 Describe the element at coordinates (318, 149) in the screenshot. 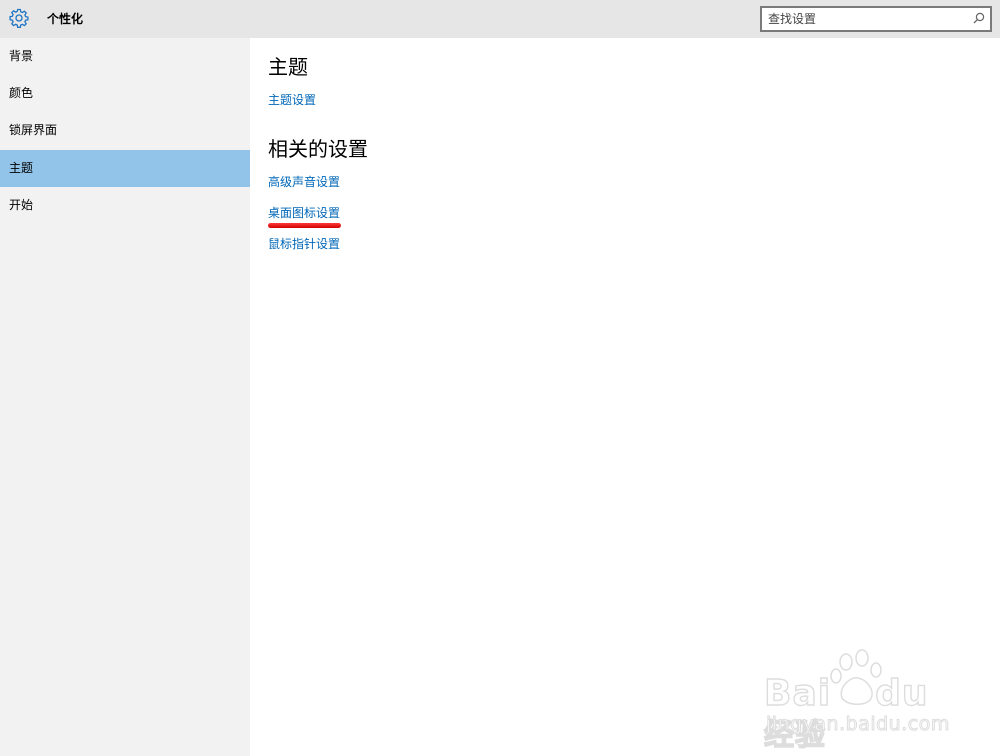

I see `related-settings-title: 相关的设置` at that location.